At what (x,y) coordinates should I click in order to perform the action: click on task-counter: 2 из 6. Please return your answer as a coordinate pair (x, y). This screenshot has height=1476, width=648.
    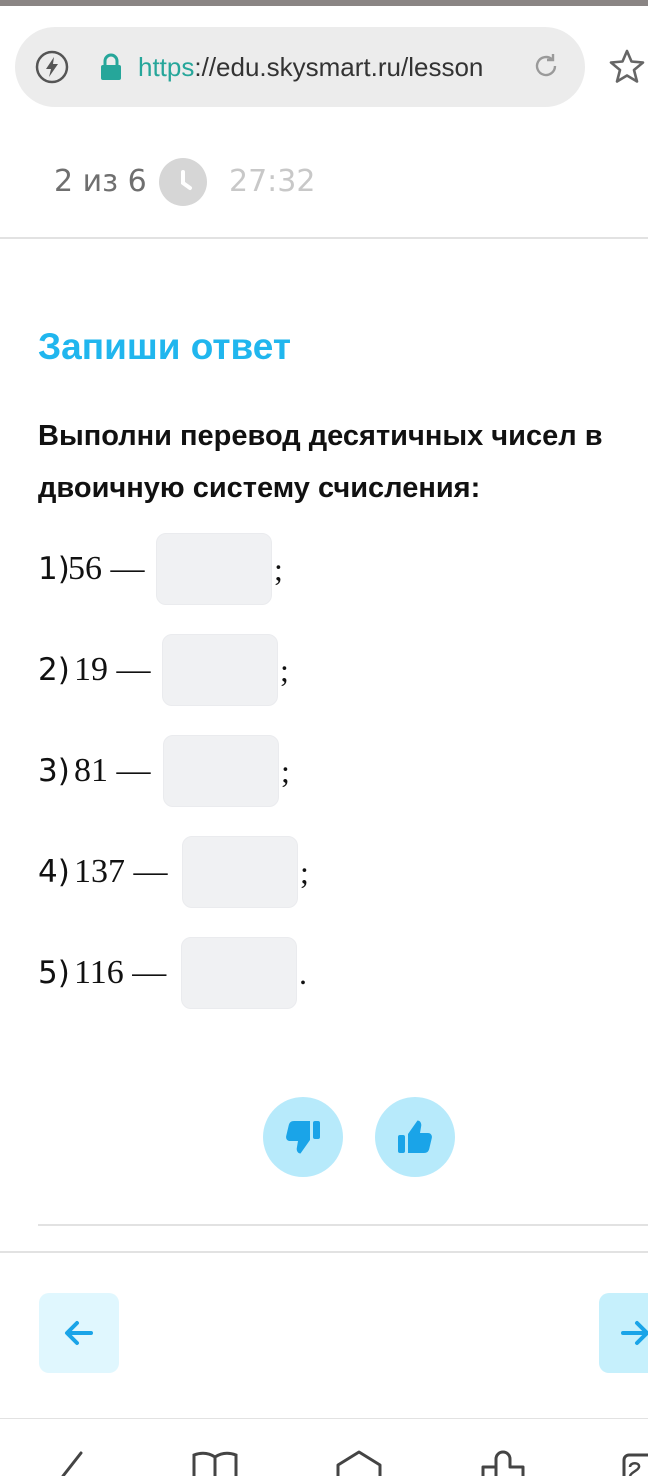
    Looking at the image, I should click on (100, 181).